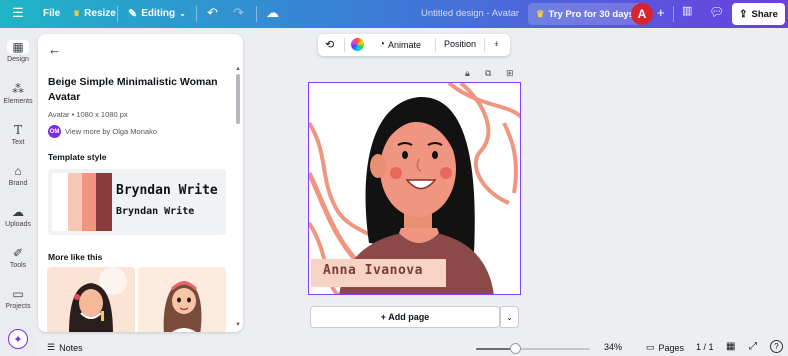 This screenshot has height=356, width=788. I want to click on rail-item-label: Elements, so click(18, 101).